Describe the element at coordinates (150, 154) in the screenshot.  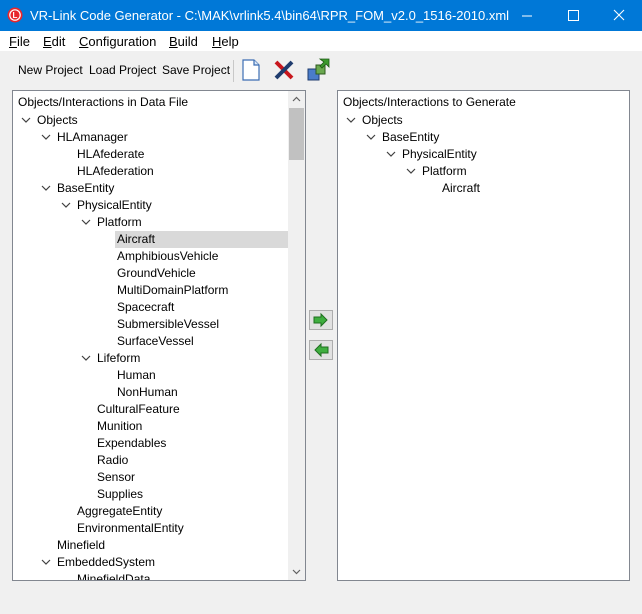
I see `tree-item: HLAfederate` at that location.